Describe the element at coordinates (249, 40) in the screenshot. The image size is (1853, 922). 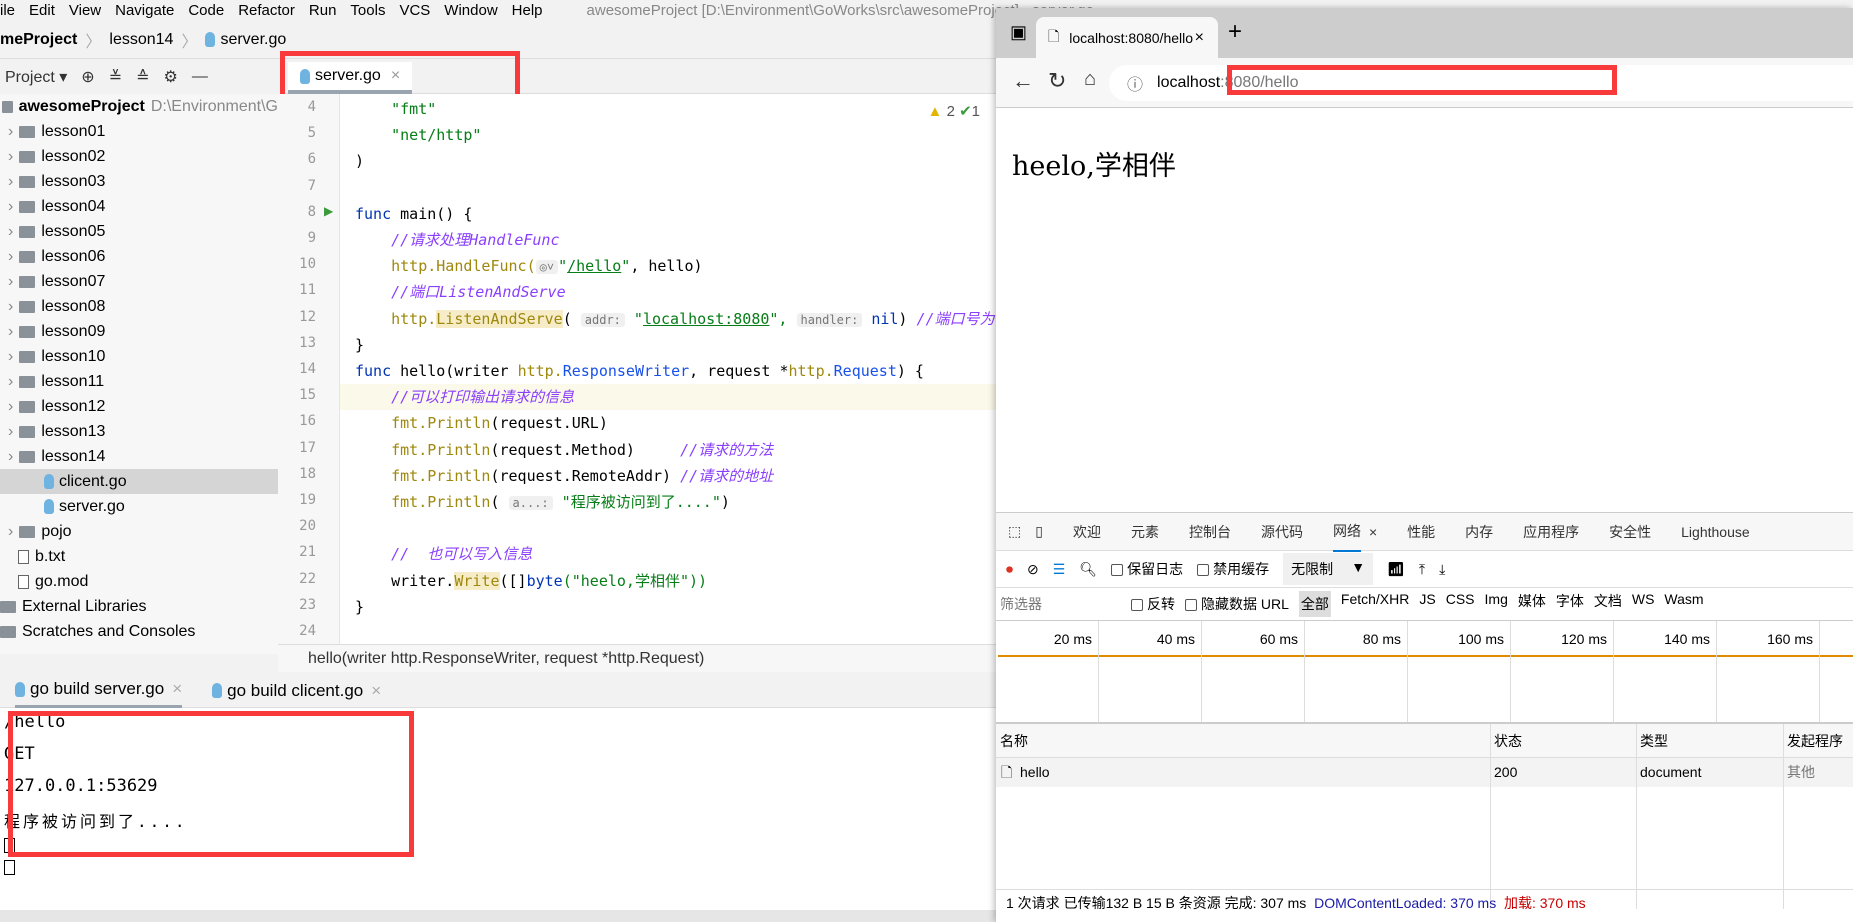
I see `breadcrumb-file: server.go` at that location.